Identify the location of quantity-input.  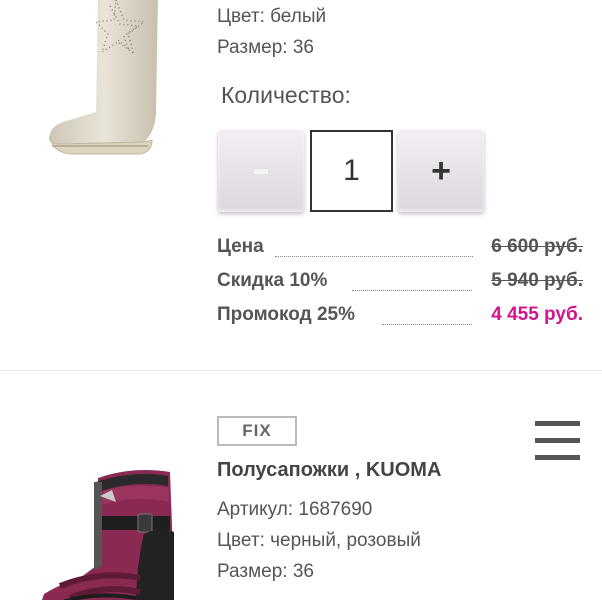
(351, 171).